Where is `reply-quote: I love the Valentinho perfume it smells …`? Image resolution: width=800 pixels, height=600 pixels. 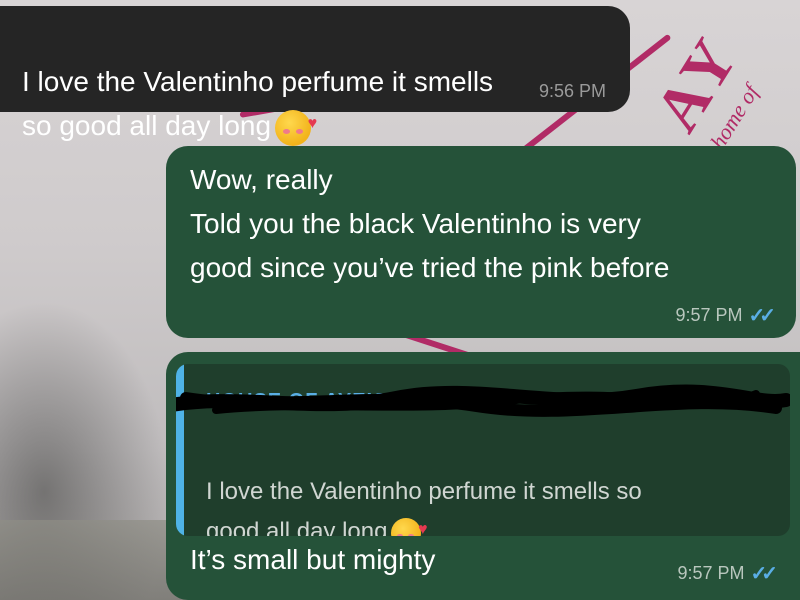
reply-quote: I love the Valentinho perfume it smells … is located at coordinates (424, 484).